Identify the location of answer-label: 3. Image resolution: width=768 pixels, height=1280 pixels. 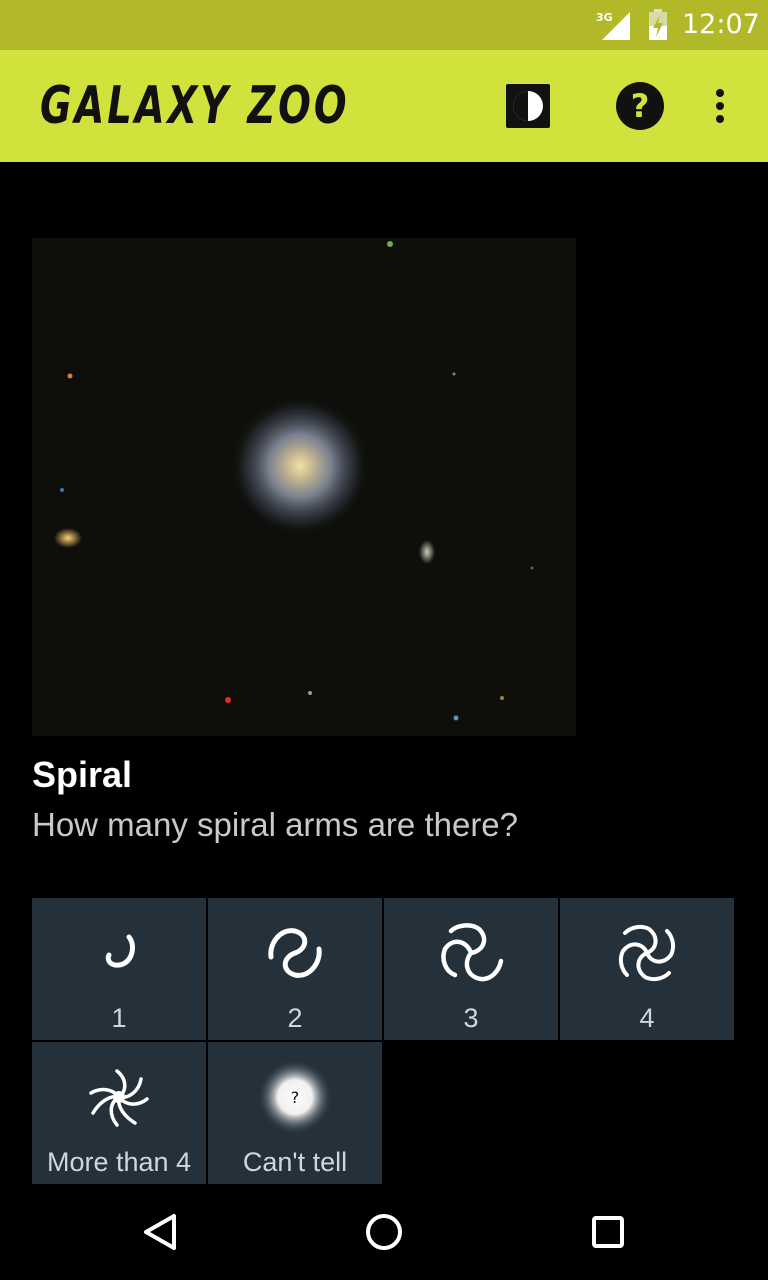
(471, 1018).